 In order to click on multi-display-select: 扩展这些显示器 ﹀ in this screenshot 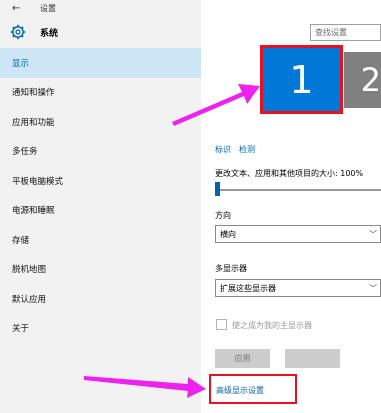, I will do `click(298, 288)`.